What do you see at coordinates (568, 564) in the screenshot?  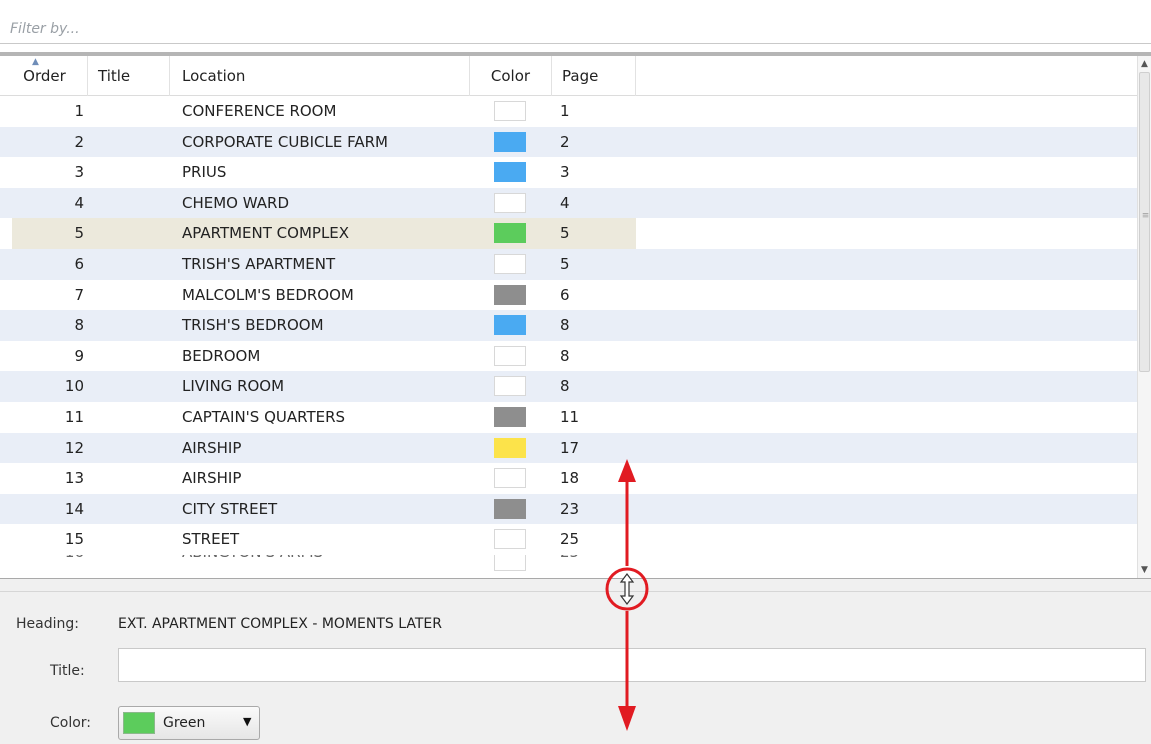 I see `table-row-partial: 16 ABINGTON'S ARMS 25` at bounding box center [568, 564].